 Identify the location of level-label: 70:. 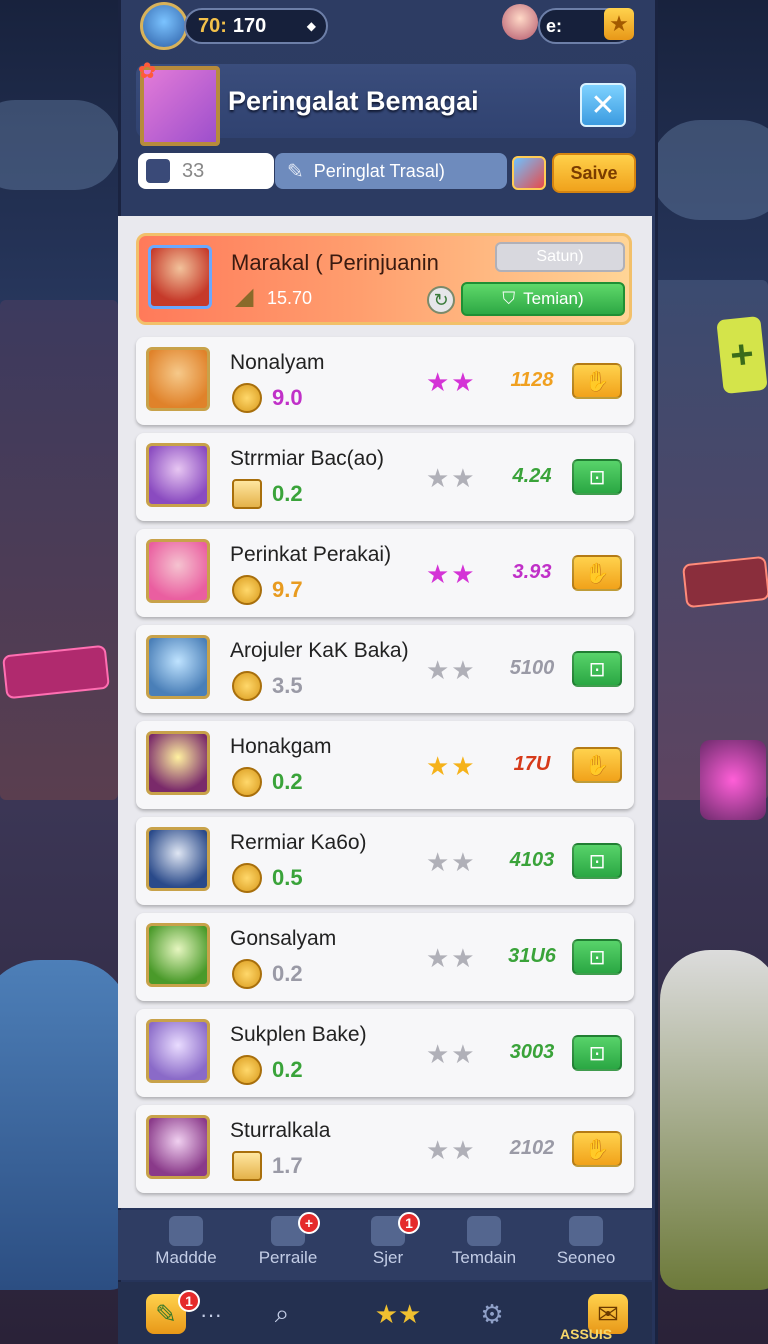
(212, 25).